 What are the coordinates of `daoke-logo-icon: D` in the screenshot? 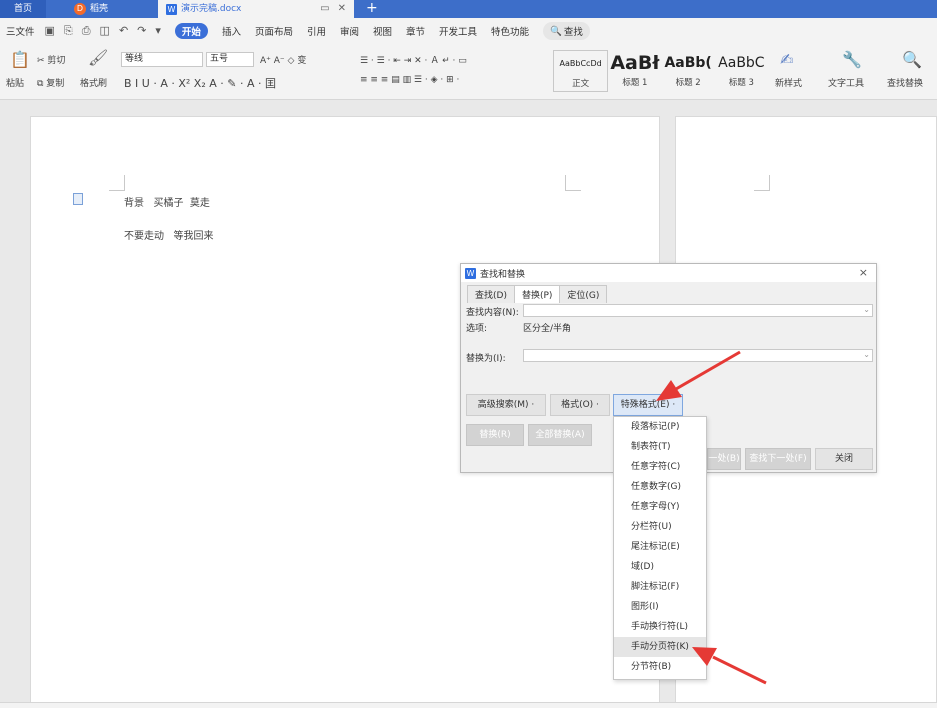 It's located at (80, 9).